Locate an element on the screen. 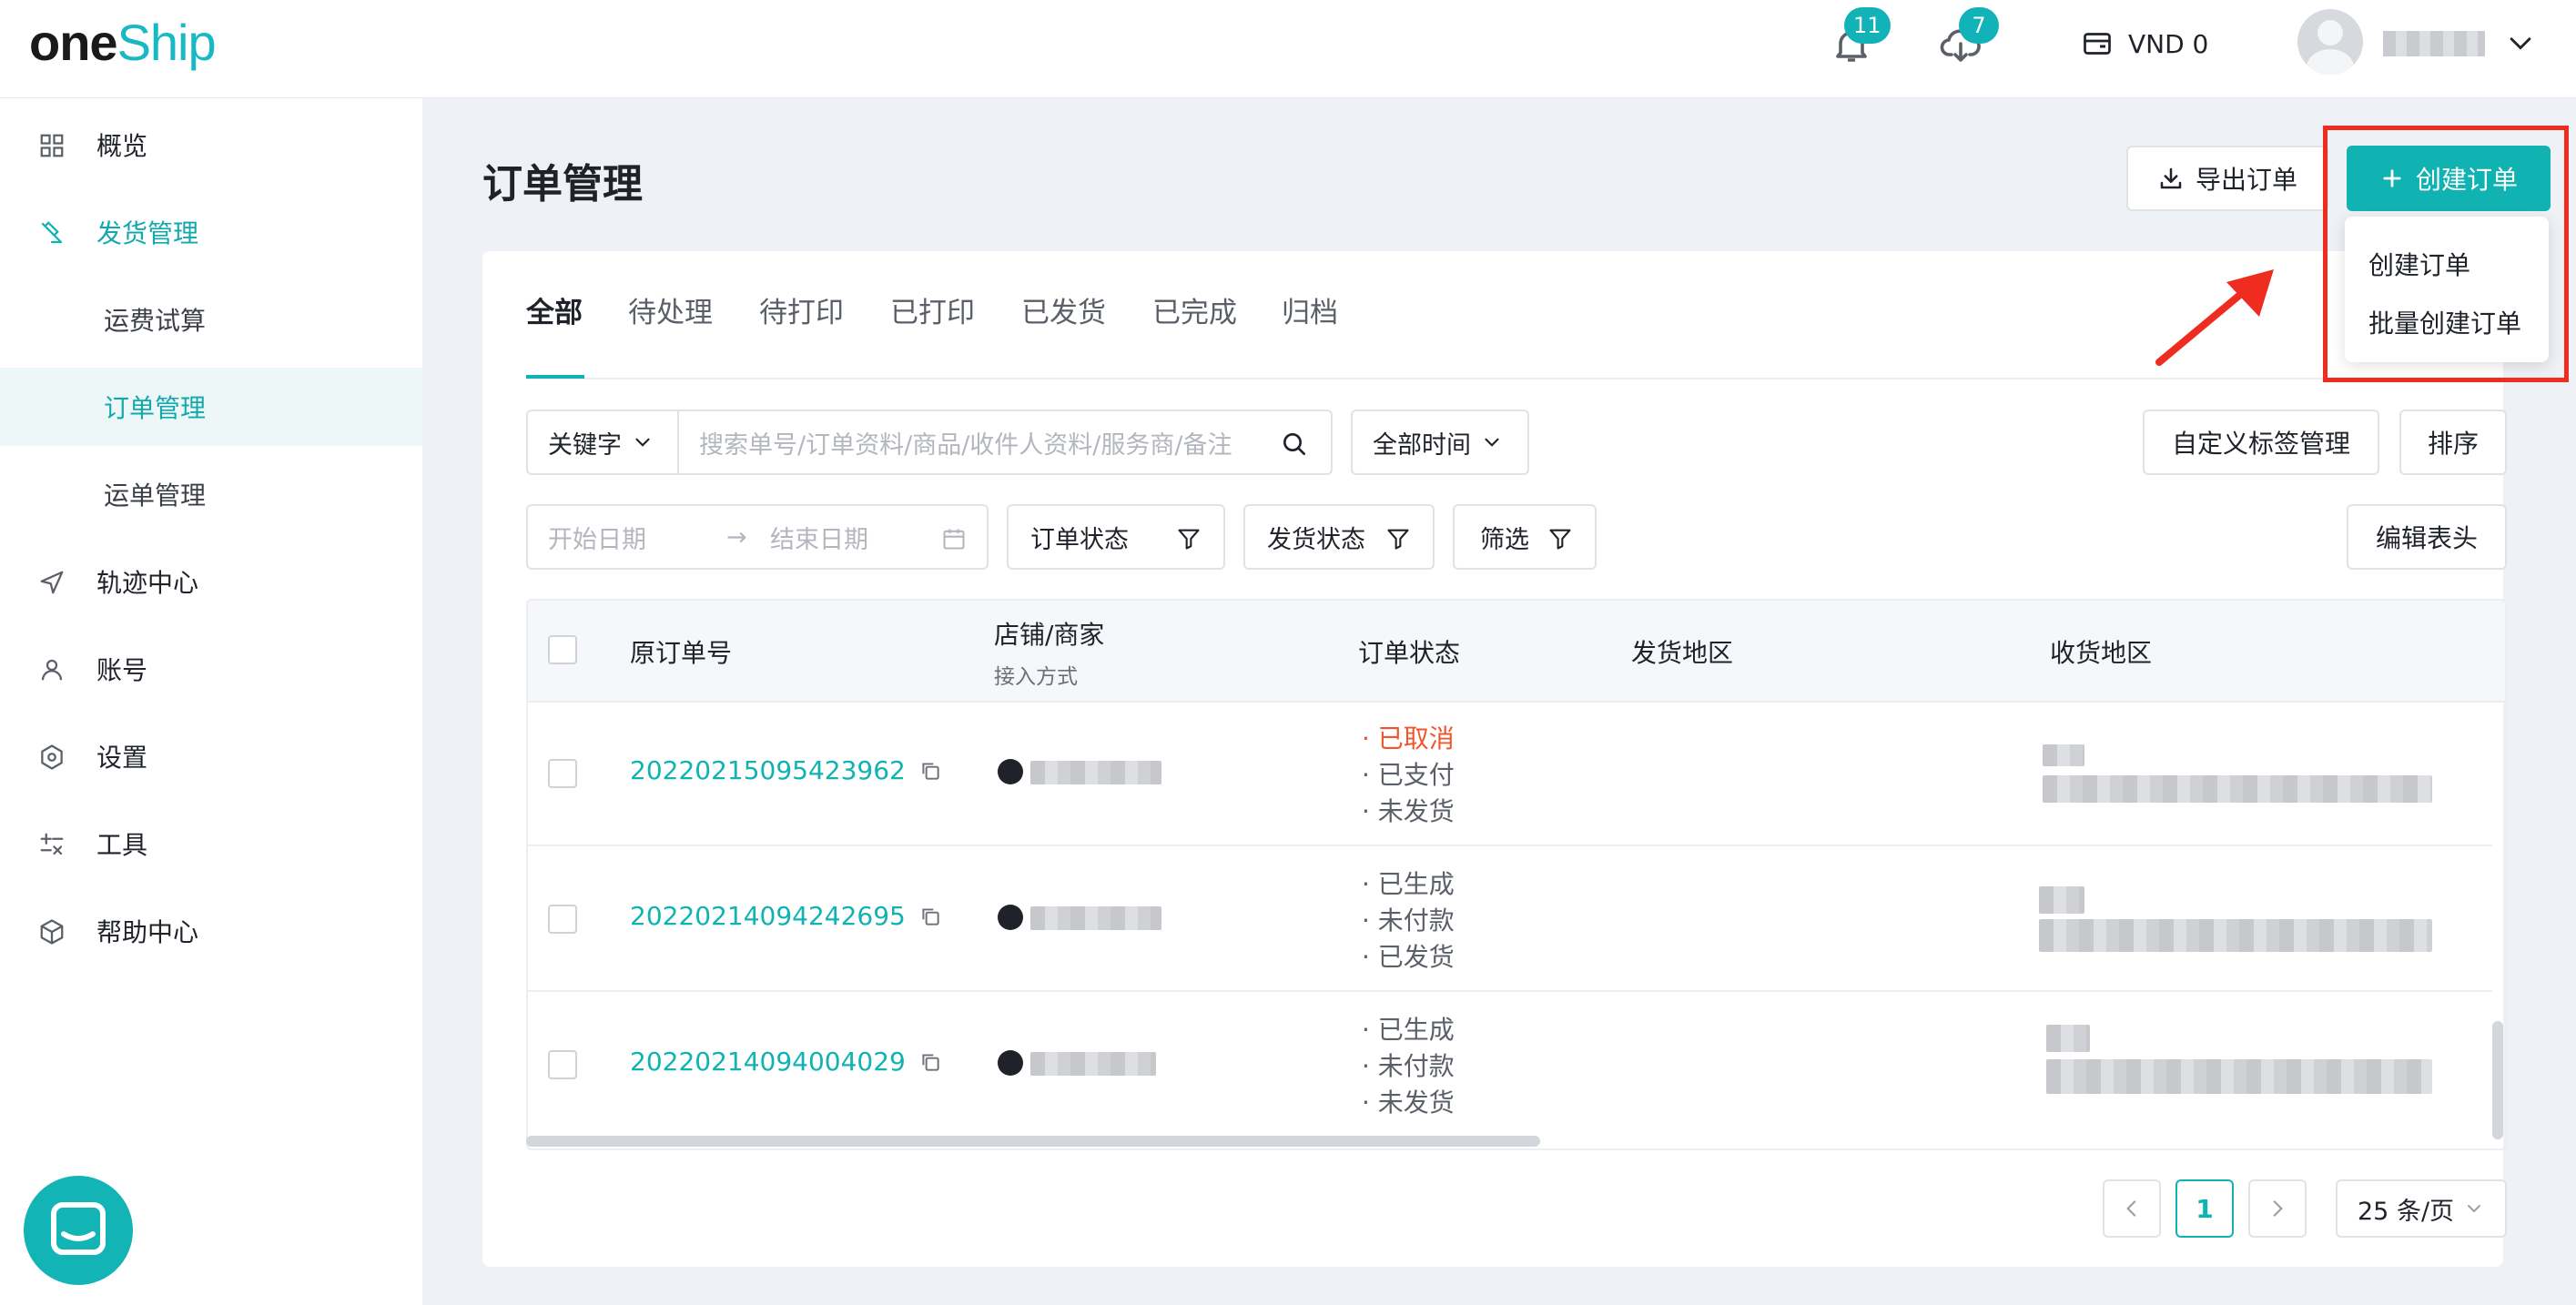 The image size is (2576, 1305). user-icon is located at coordinates (52, 670).